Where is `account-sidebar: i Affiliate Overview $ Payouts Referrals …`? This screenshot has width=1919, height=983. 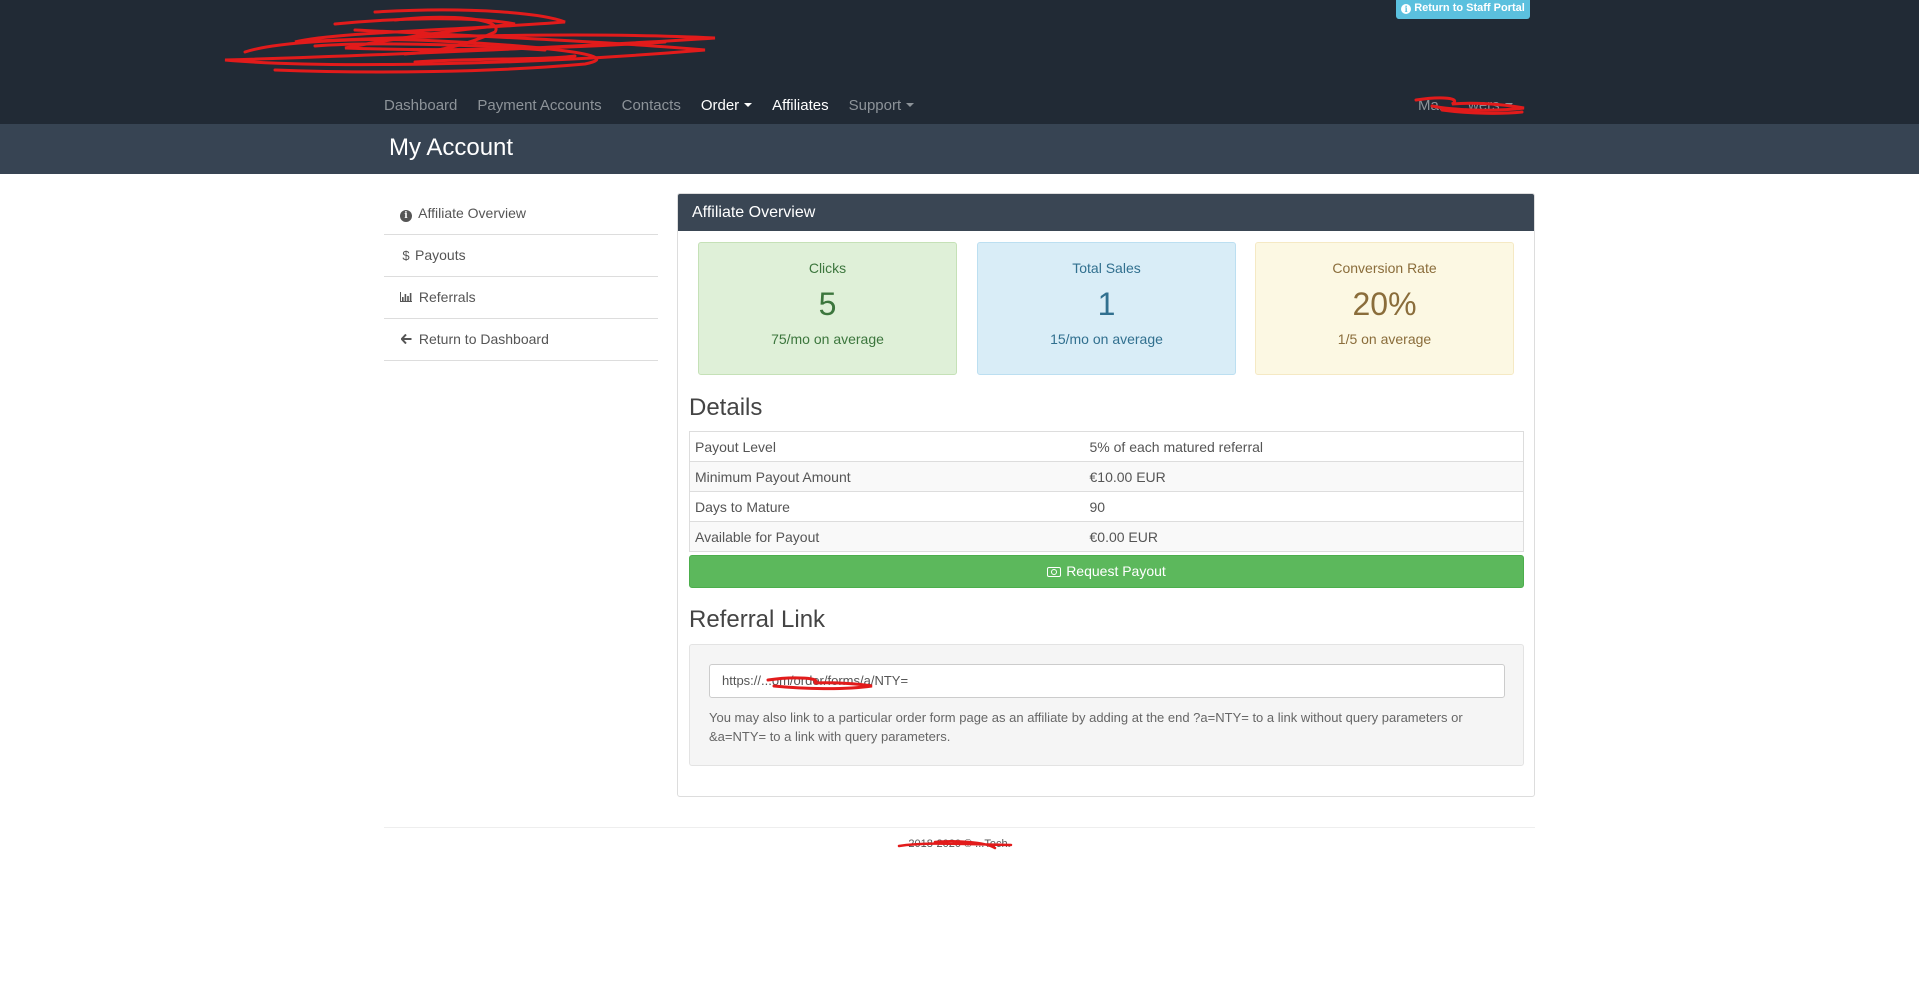 account-sidebar: i Affiliate Overview $ Payouts Referrals … is located at coordinates (521, 277).